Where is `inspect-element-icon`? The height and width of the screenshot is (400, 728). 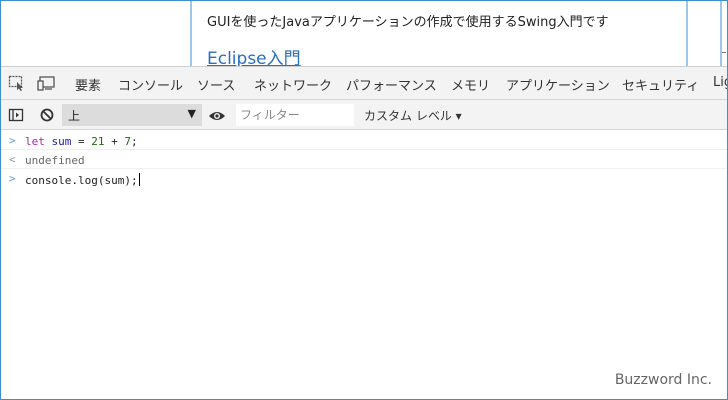
inspect-element-icon is located at coordinates (17, 83).